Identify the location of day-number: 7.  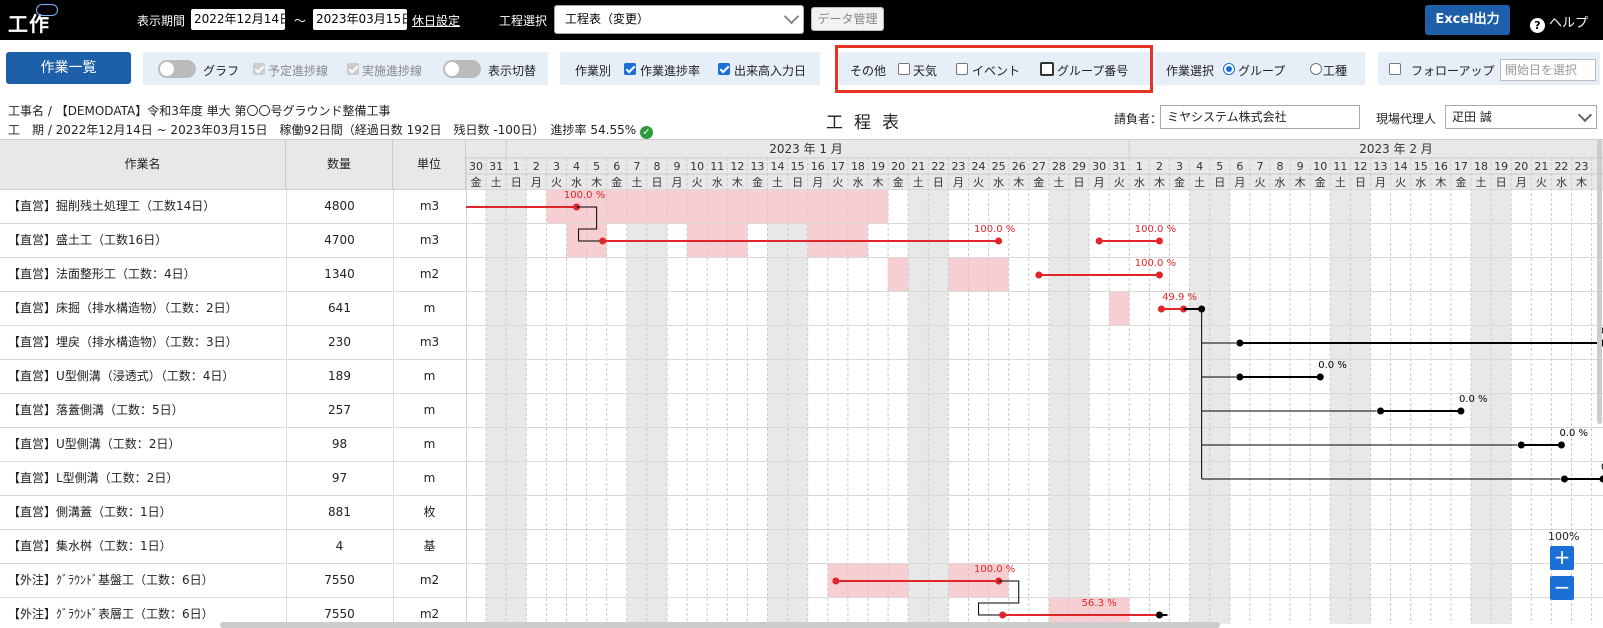
(1259, 166).